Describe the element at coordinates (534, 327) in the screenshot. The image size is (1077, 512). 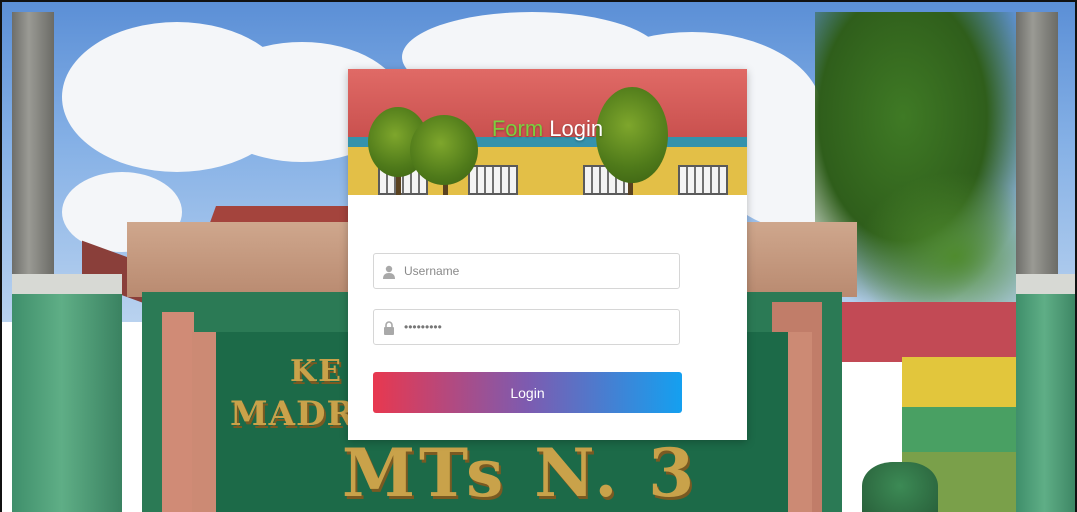
I see `password-input` at that location.